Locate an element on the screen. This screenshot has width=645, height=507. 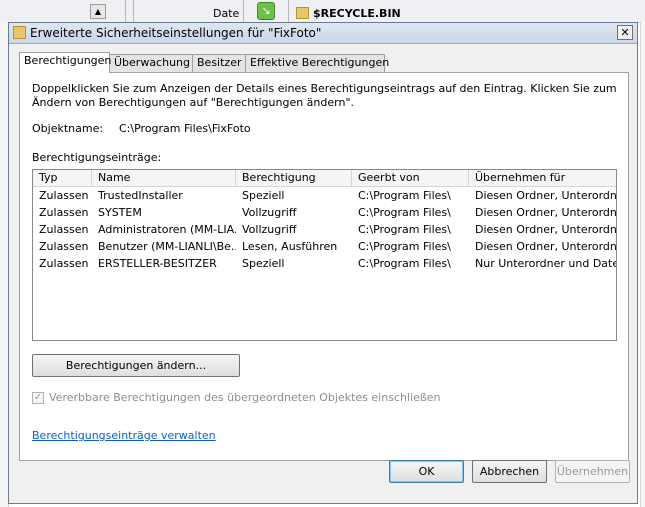
inherit-permissions-checkbox: ✓ is located at coordinates (38, 398).